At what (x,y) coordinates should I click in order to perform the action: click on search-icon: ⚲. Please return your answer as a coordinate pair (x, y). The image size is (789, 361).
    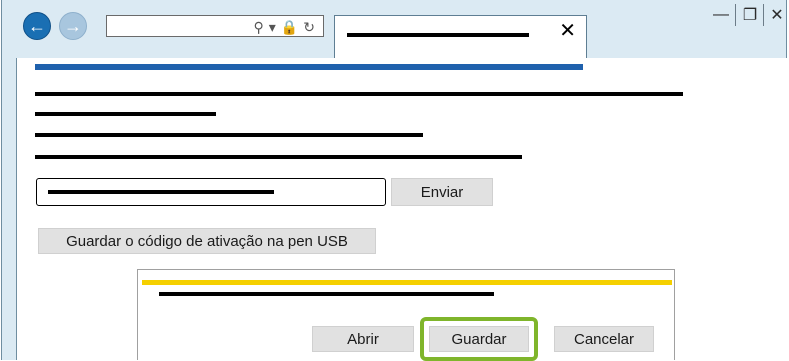
    Looking at the image, I should click on (259, 27).